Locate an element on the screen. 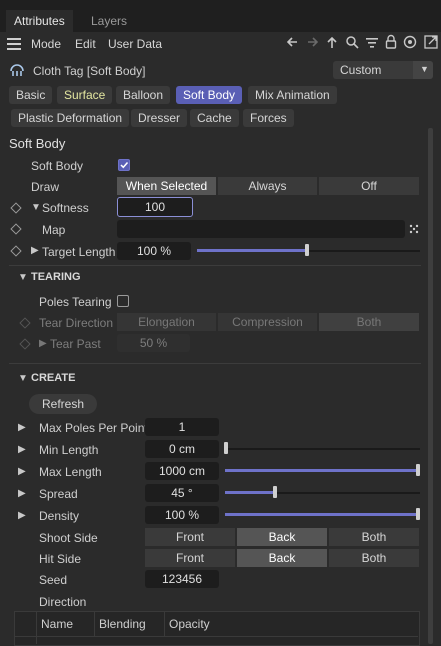  hit-side-label: Hit Side is located at coordinates (60, 559).